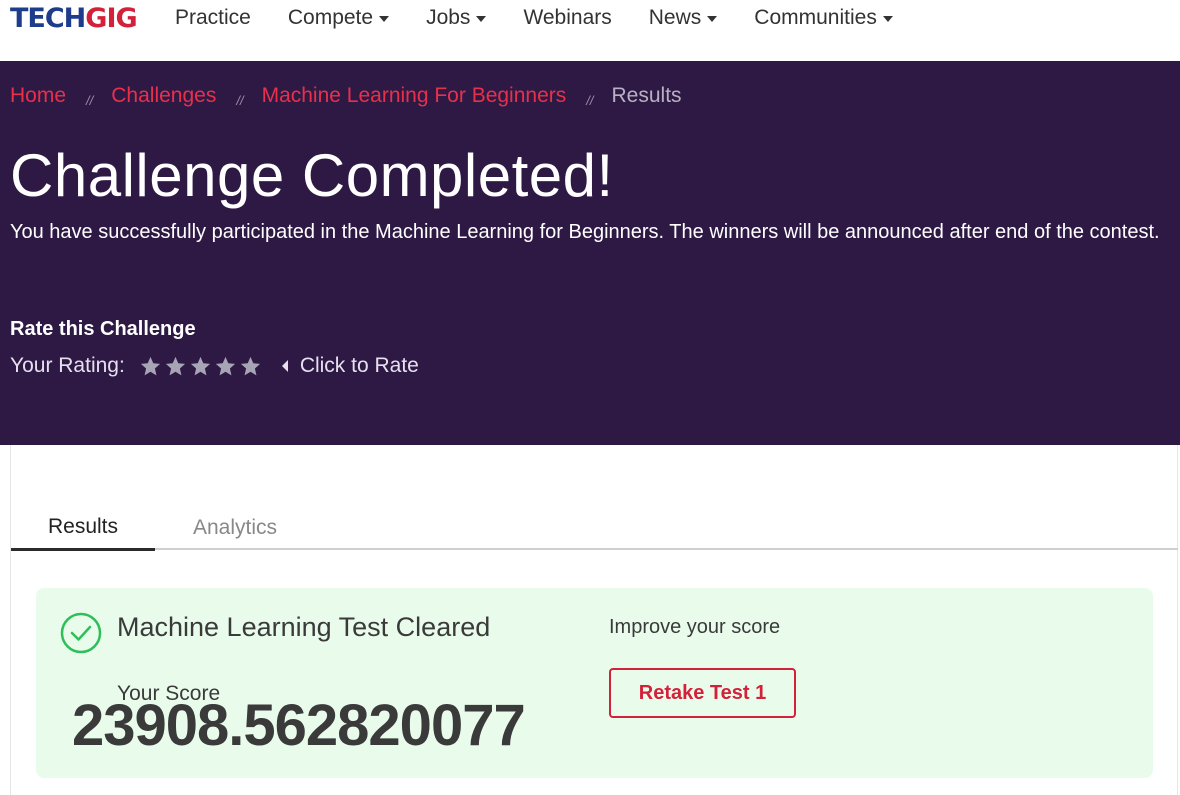  Describe the element at coordinates (312, 175) in the screenshot. I see `page-title: Challenge Completed!` at that location.